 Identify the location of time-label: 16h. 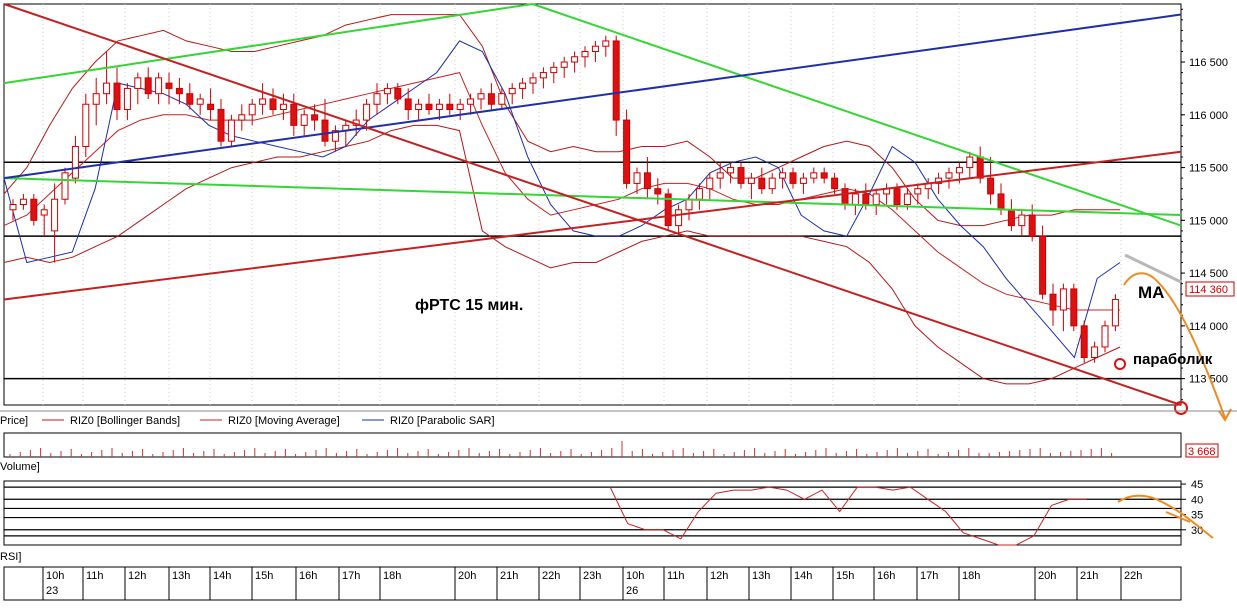
(886, 576).